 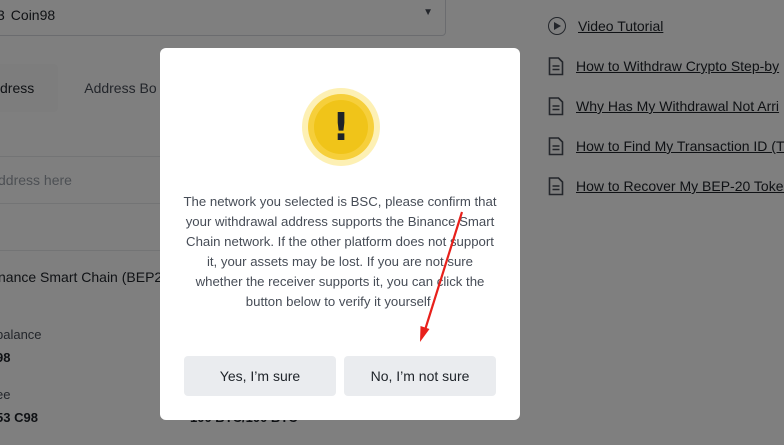 I want to click on confirm-yes-button: Yes, I’m sure, so click(x=260, y=376).